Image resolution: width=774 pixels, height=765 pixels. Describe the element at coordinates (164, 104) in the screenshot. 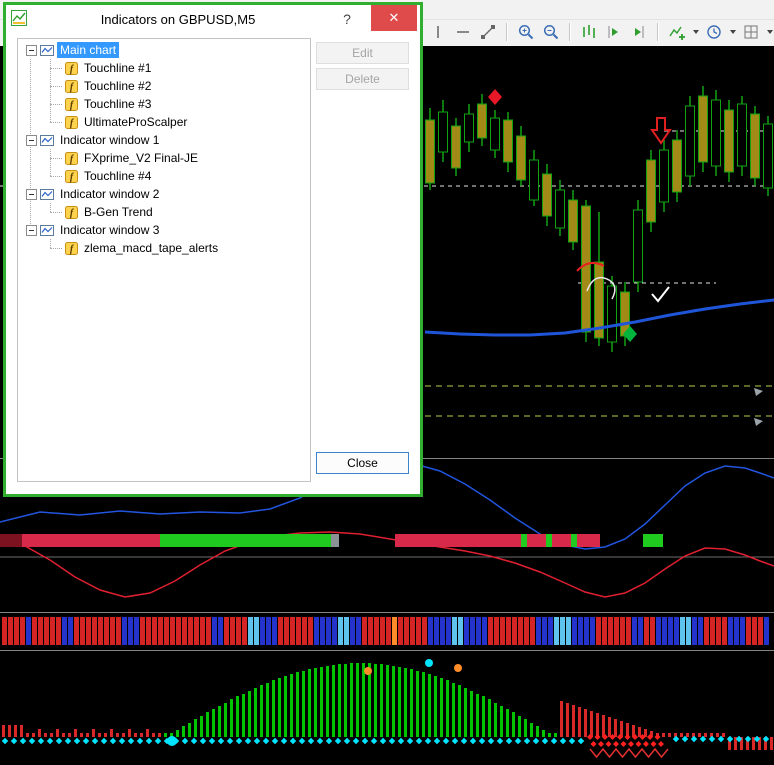

I see `tree-item-indicator: f Touchline #3` at that location.